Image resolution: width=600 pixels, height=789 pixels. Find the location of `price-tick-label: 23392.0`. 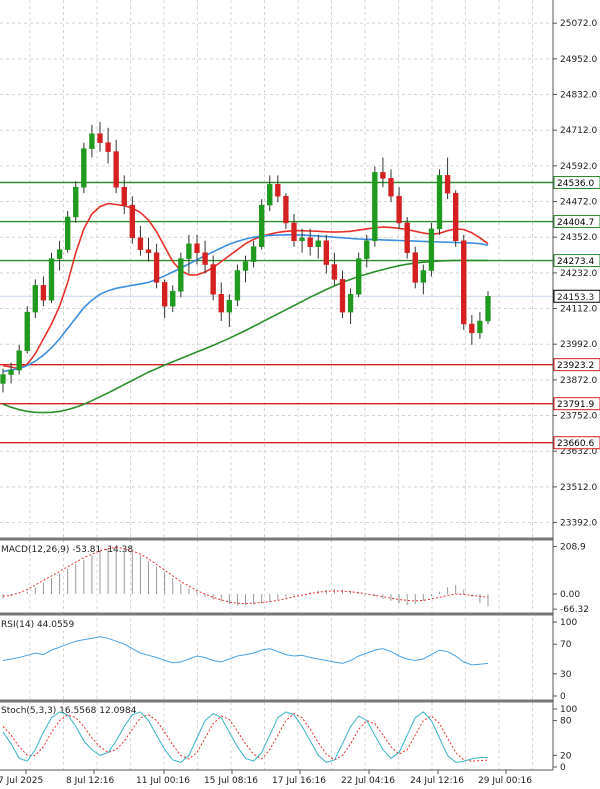

price-tick-label: 23392.0 is located at coordinates (578, 524).